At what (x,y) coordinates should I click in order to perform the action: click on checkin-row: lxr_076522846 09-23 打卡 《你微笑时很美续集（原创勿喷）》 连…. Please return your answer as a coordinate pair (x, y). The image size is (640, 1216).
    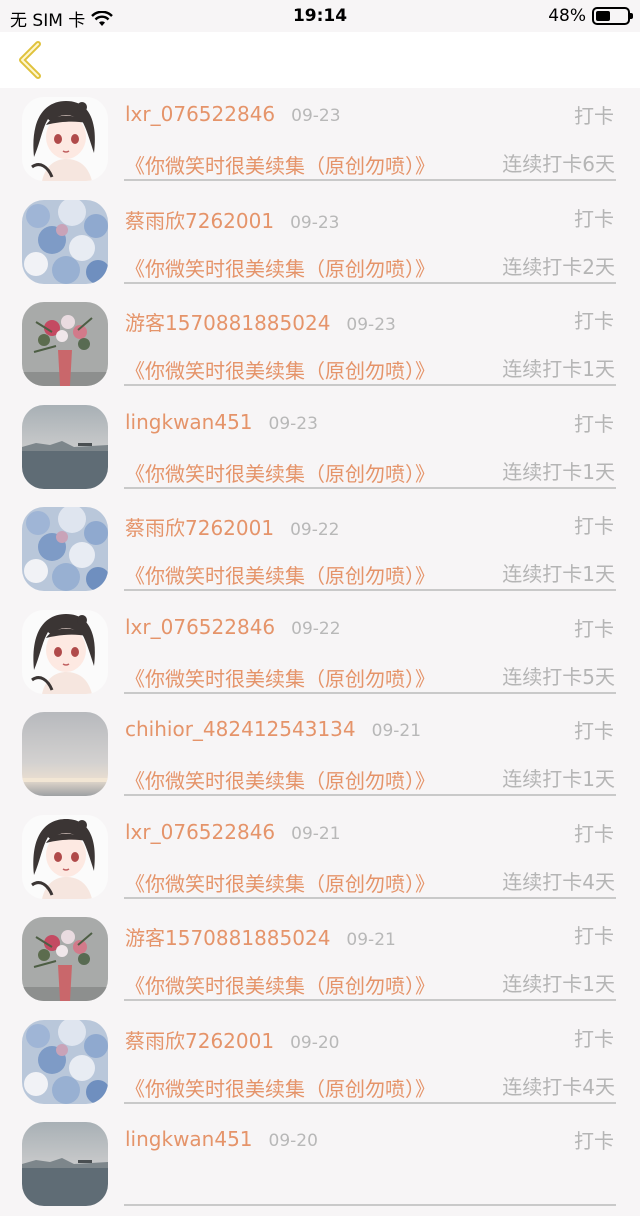
    Looking at the image, I should click on (320, 139).